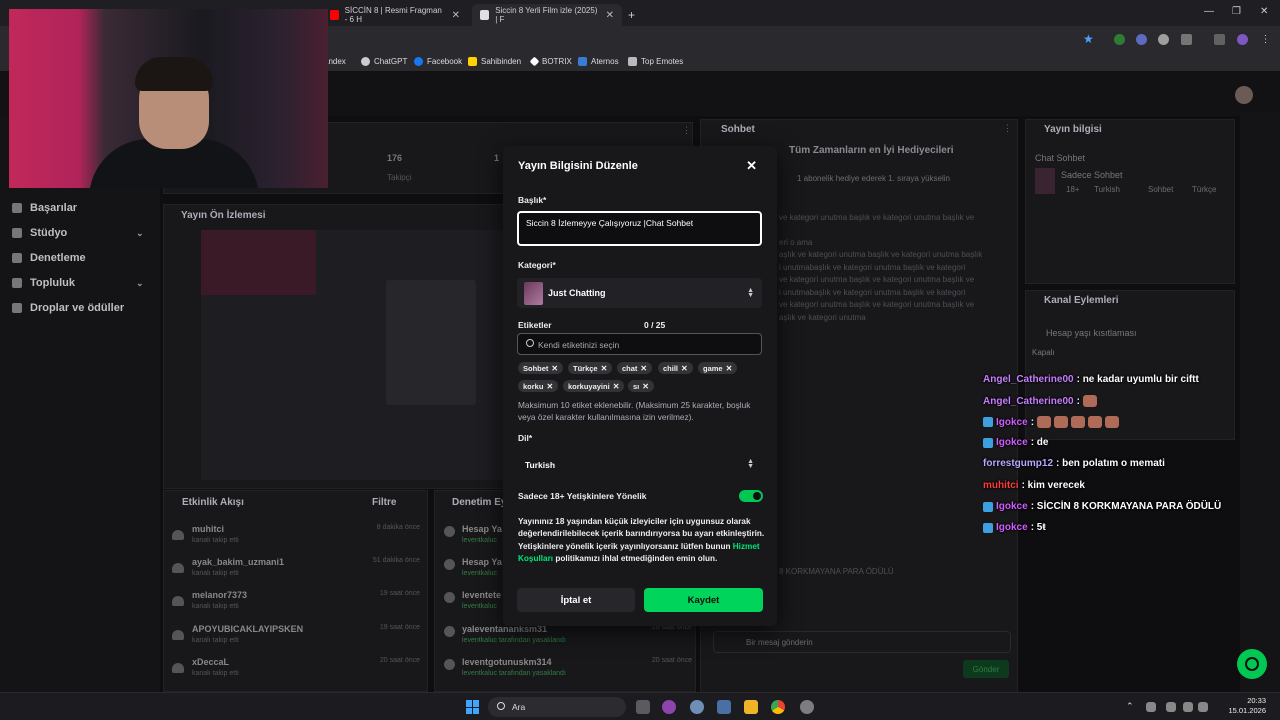 This screenshot has width=1280, height=720. Describe the element at coordinates (703, 600) in the screenshot. I see `save-button: Kaydet` at that location.